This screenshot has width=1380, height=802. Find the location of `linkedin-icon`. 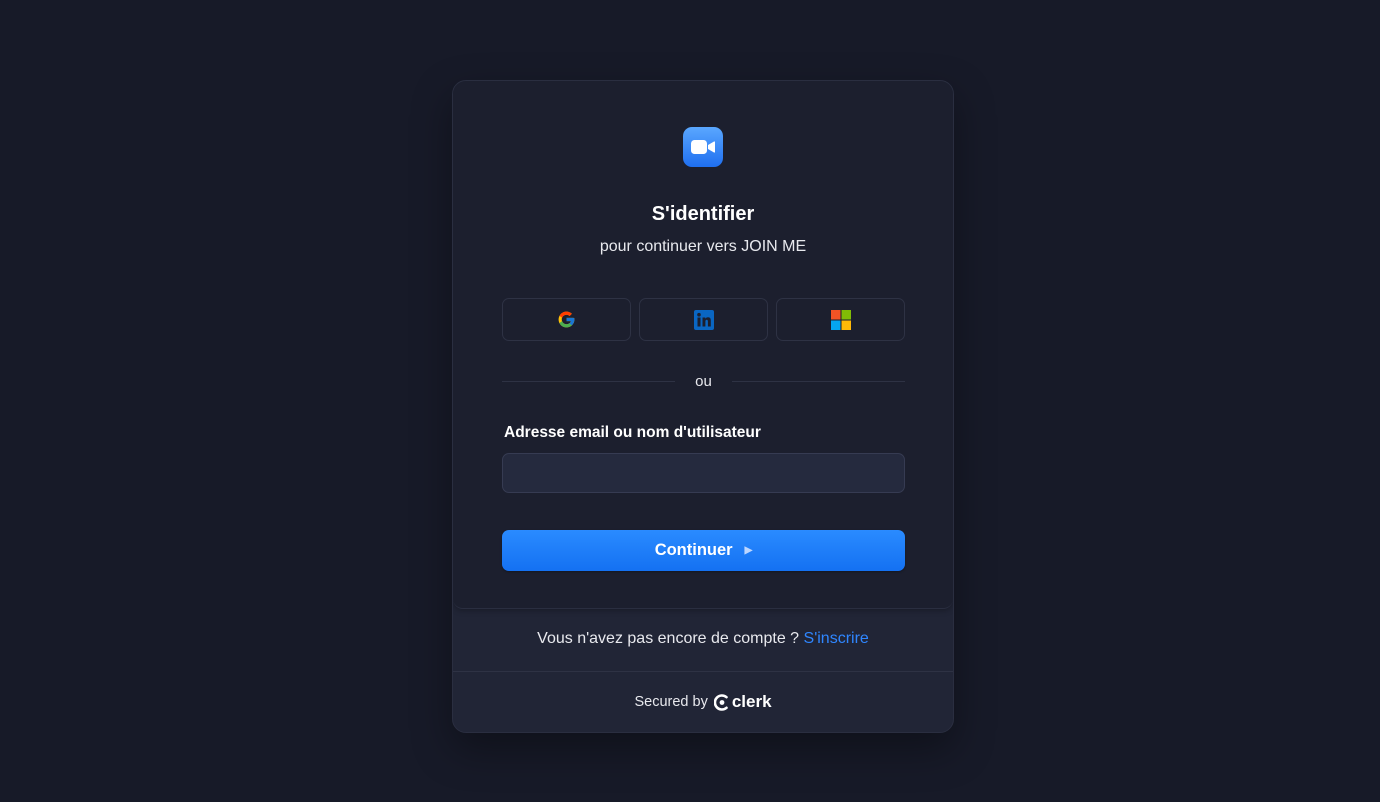

linkedin-icon is located at coordinates (703, 319).